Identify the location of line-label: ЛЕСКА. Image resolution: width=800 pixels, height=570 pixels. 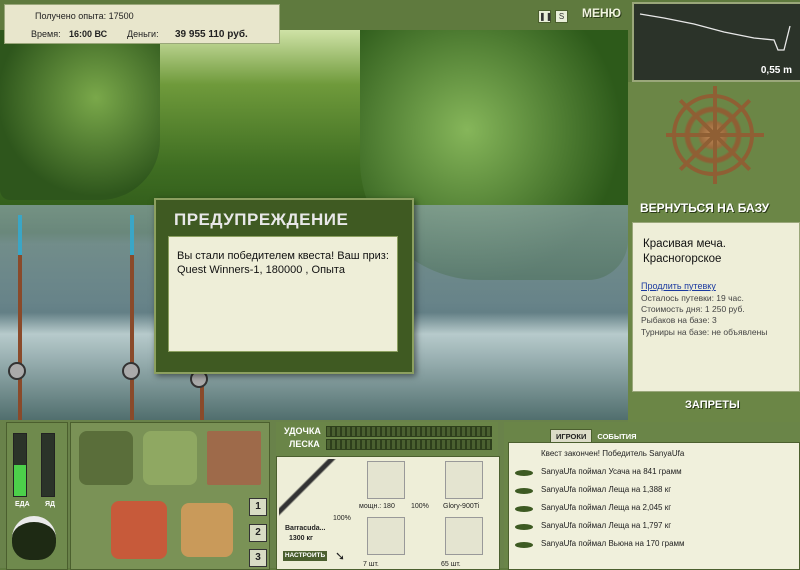
(304, 444).